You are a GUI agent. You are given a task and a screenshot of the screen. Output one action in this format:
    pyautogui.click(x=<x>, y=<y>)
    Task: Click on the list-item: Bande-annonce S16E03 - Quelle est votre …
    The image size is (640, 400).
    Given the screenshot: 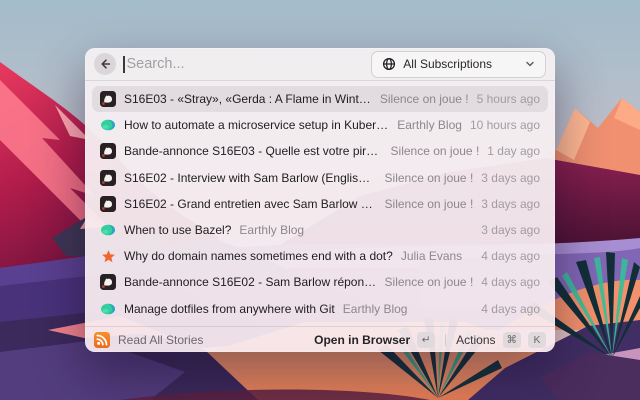 What is the action you would take?
    pyautogui.click(x=320, y=151)
    